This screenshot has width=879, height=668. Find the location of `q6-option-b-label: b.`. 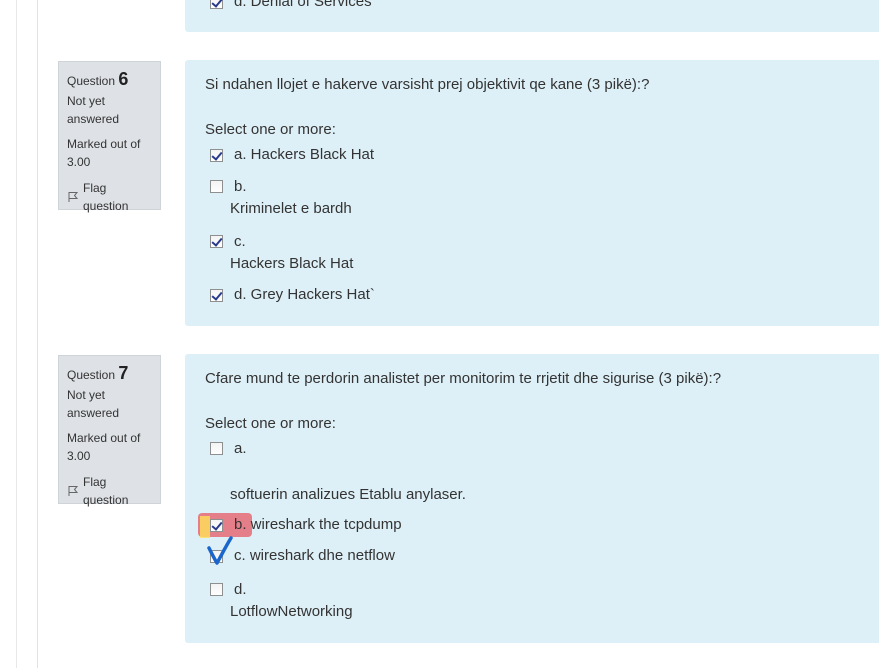

q6-option-b-label: b. is located at coordinates (240, 186).